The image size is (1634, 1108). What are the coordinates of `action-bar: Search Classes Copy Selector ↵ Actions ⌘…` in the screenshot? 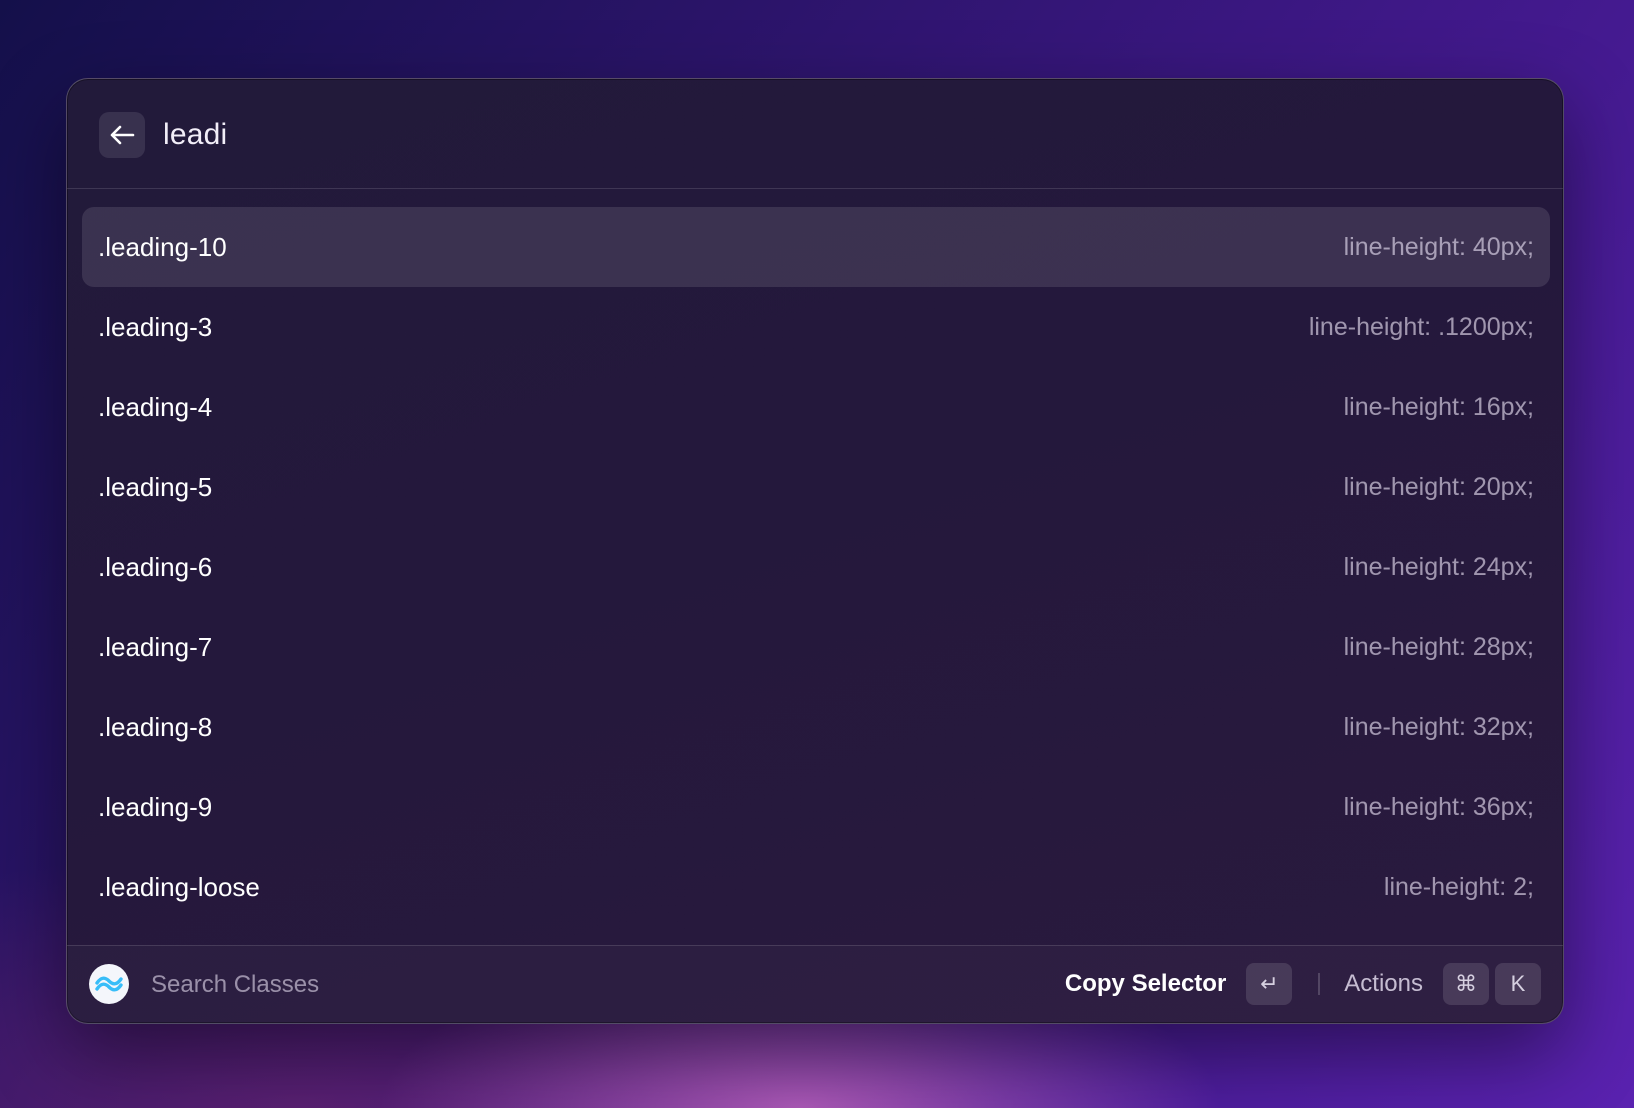 It's located at (815, 984).